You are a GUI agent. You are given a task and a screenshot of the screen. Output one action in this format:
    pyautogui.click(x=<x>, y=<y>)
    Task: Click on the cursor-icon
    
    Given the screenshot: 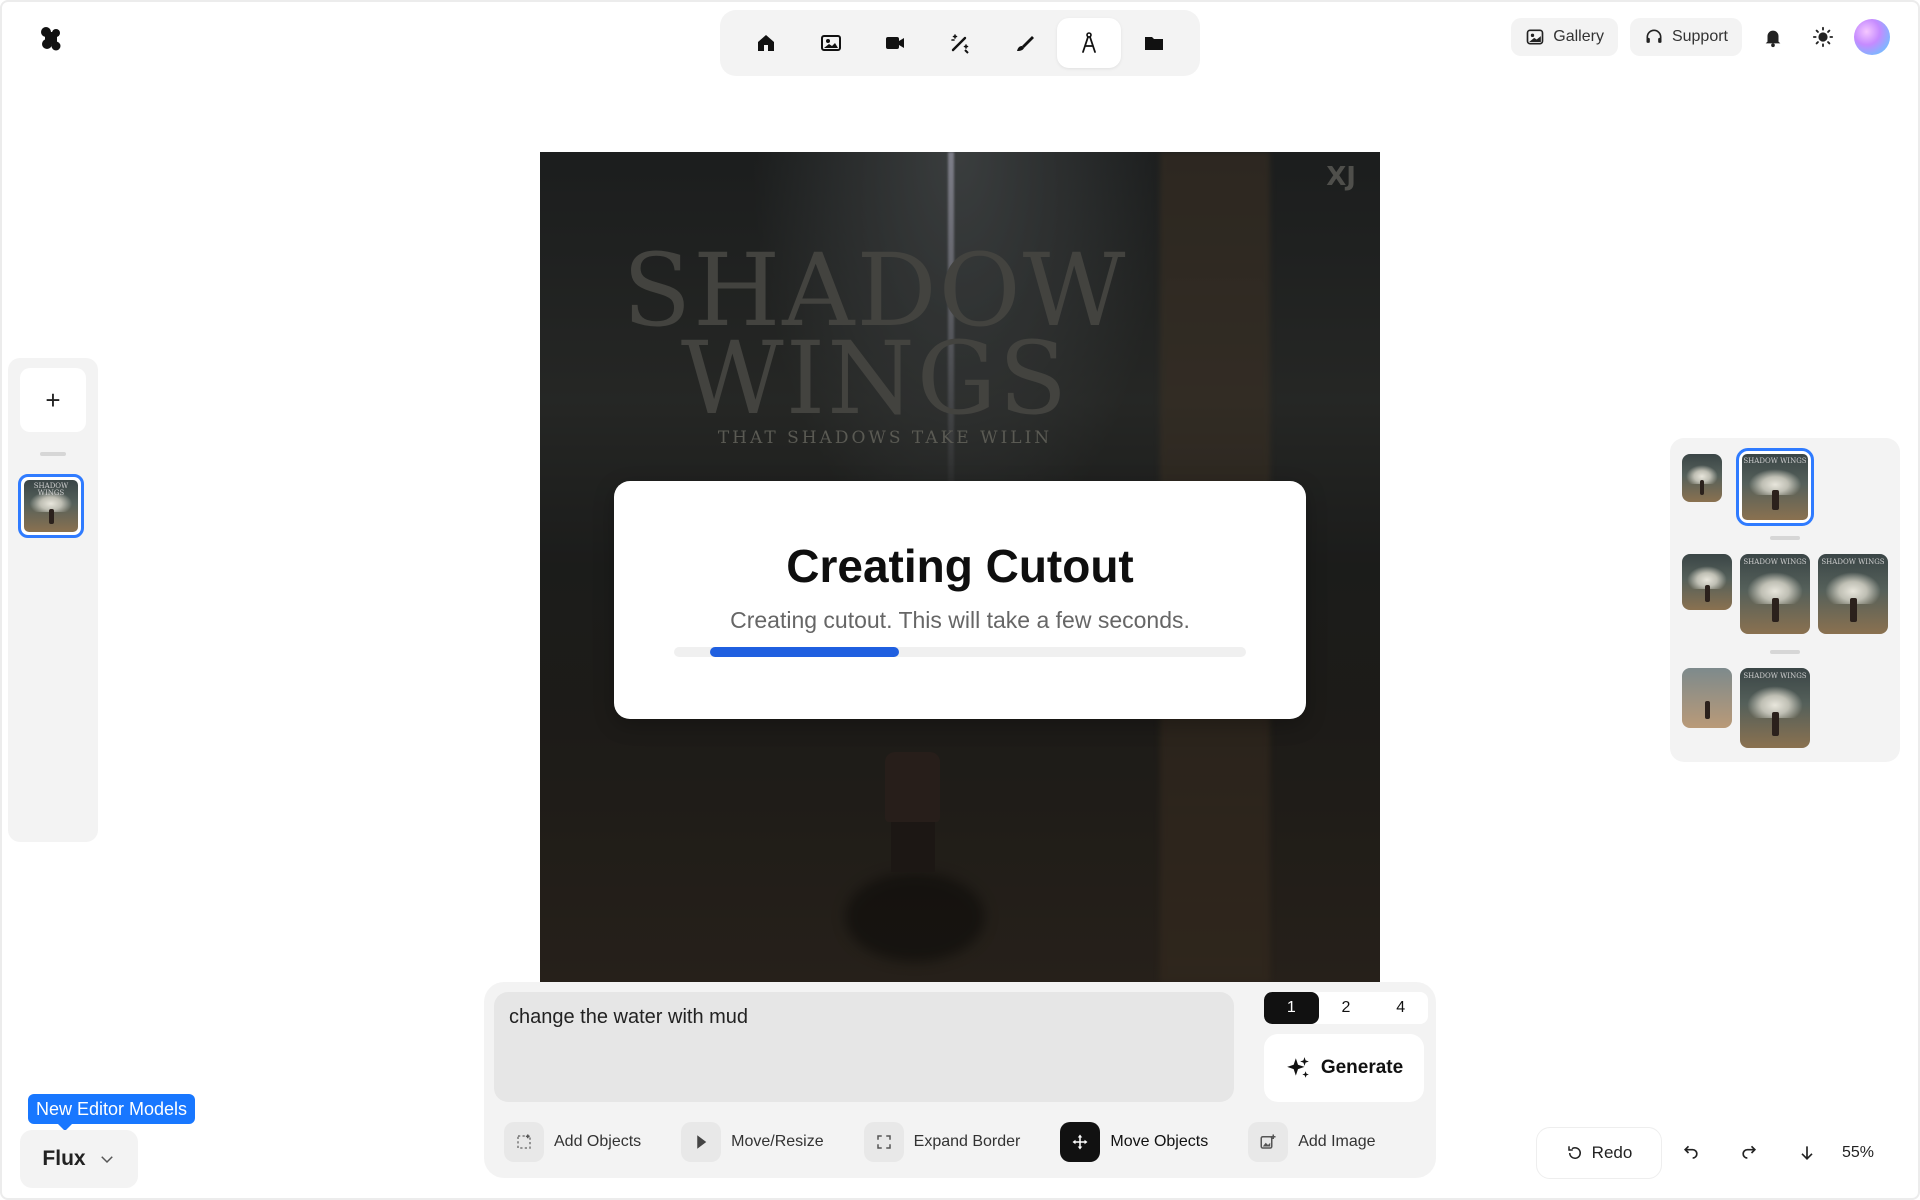 What is the action you would take?
    pyautogui.click(x=702, y=1142)
    